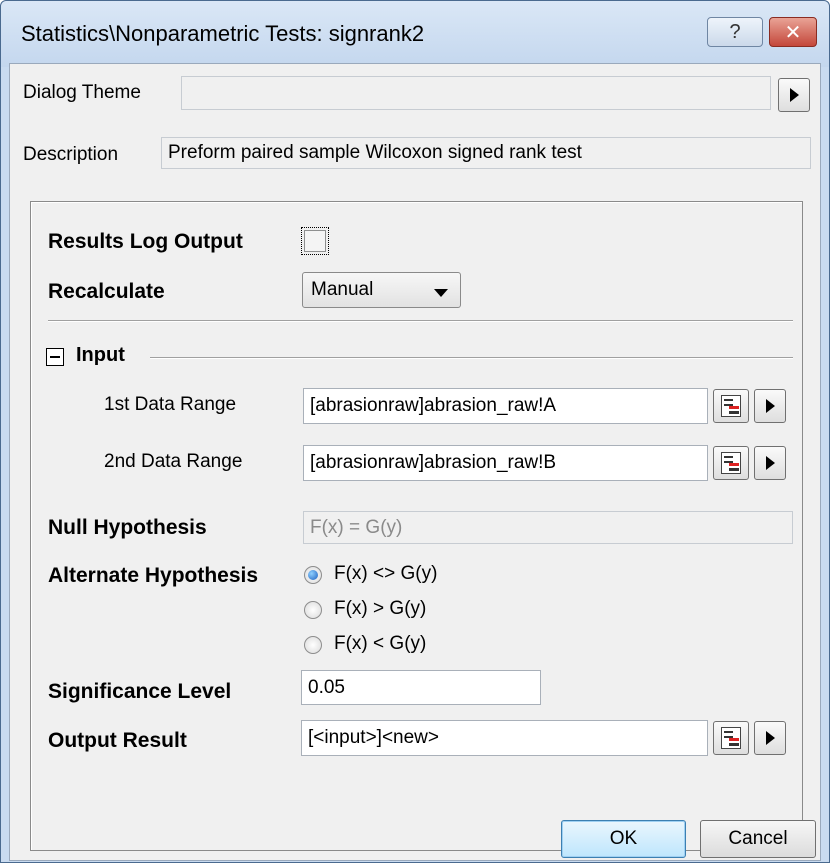 The width and height of the screenshot is (830, 863). What do you see at coordinates (145, 241) in the screenshot?
I see `results-log-label: Results Log Output` at bounding box center [145, 241].